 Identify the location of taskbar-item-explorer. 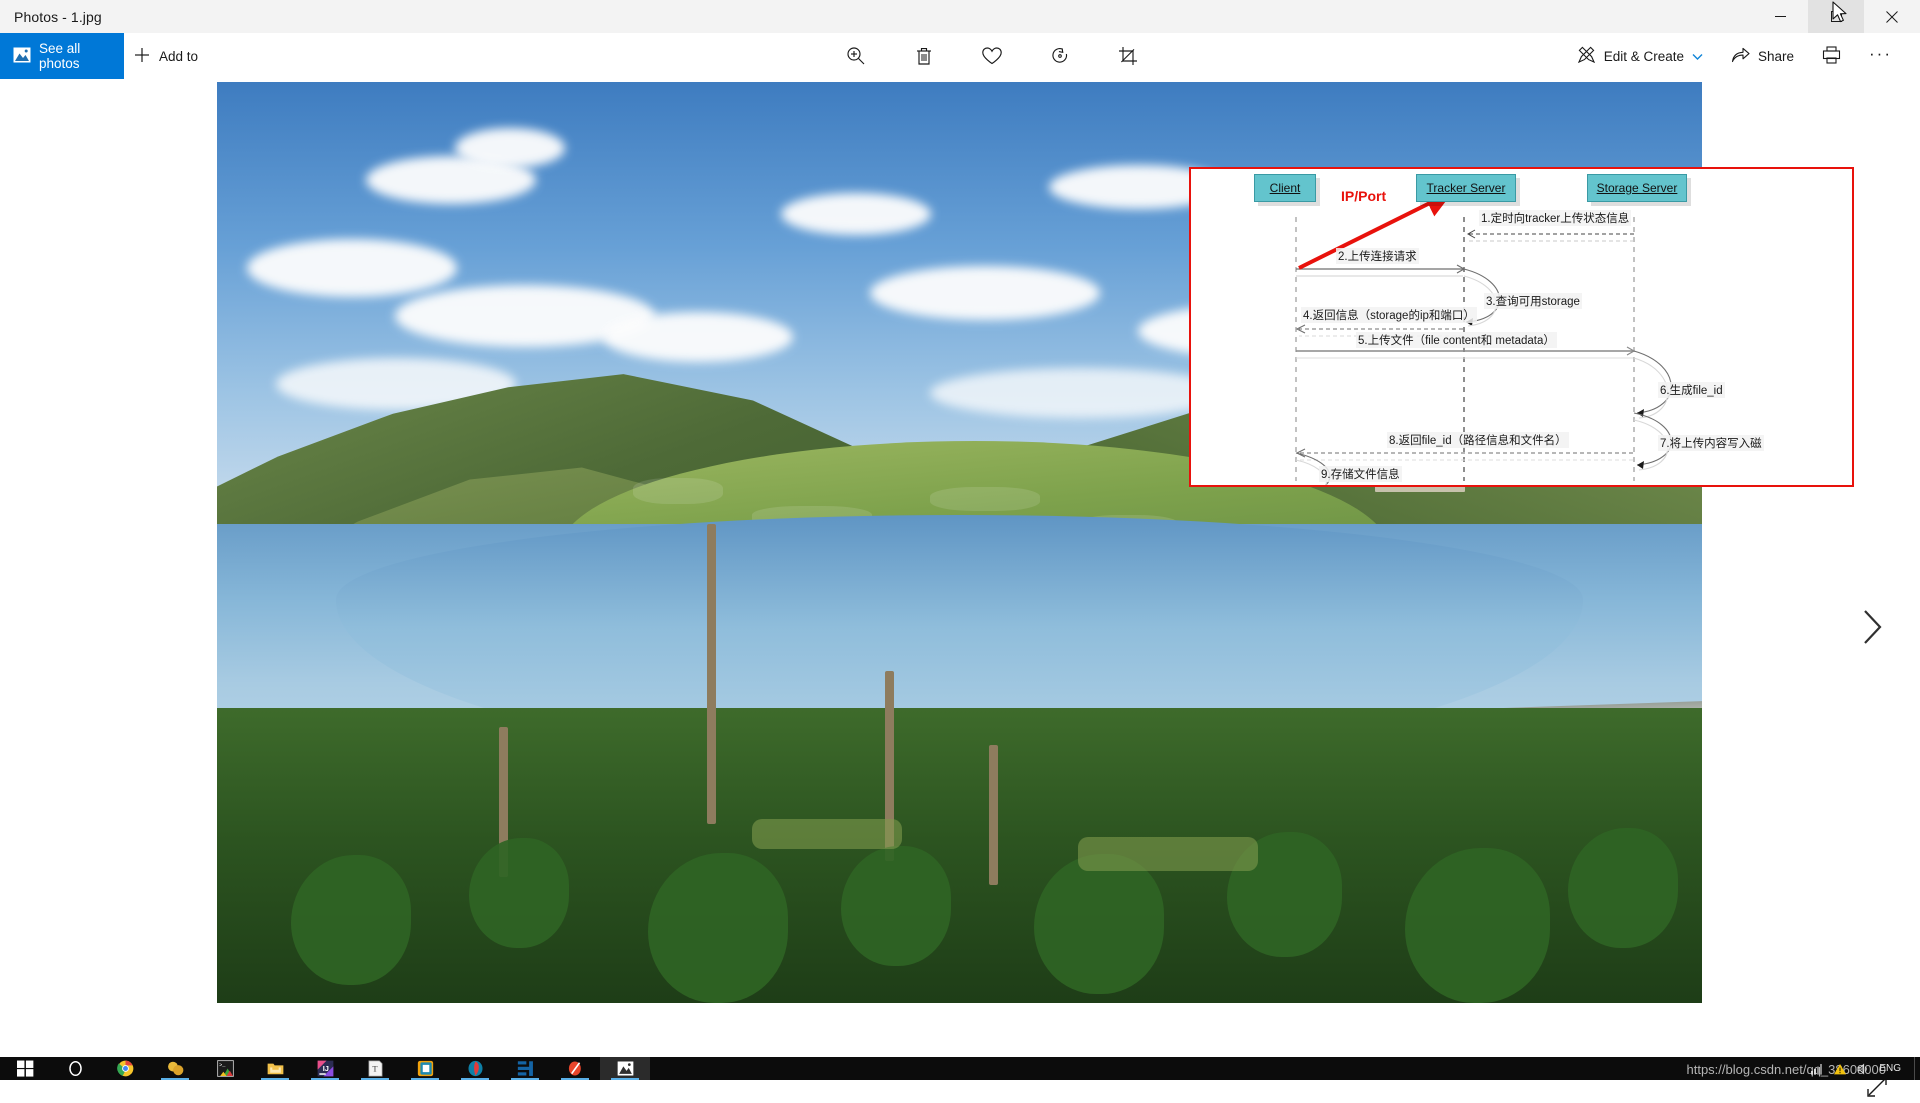
(275, 1068).